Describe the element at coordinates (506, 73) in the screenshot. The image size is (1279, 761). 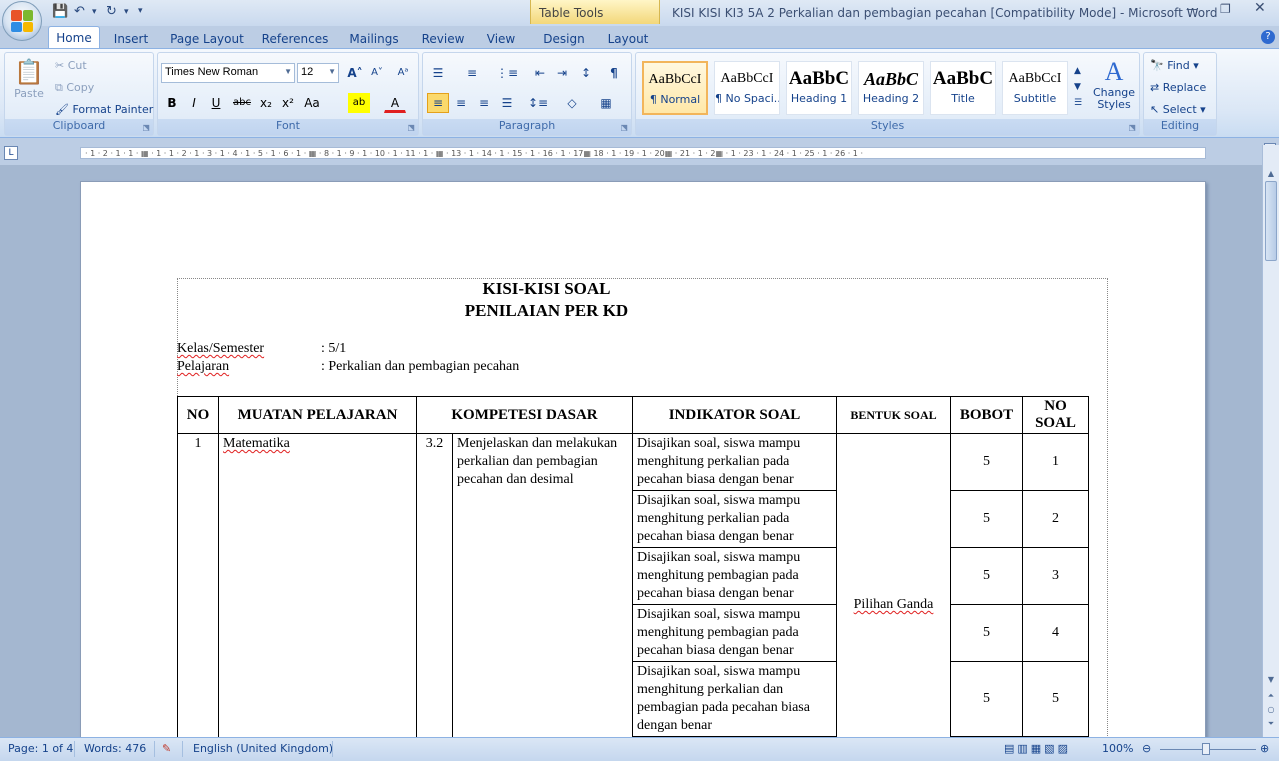
I see `multilevel-list-icon: ⋮≡` at that location.